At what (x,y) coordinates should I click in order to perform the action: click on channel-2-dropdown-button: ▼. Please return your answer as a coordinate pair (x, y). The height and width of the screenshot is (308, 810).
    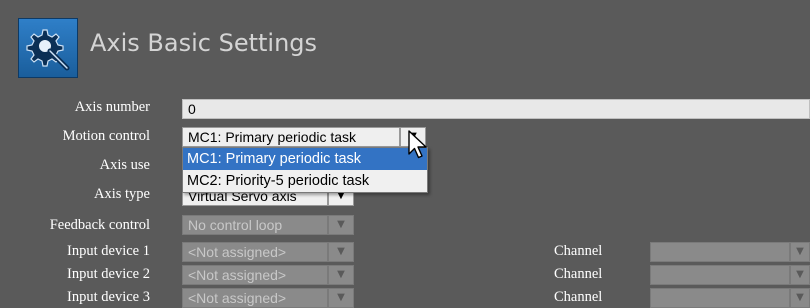
    Looking at the image, I should click on (800, 275).